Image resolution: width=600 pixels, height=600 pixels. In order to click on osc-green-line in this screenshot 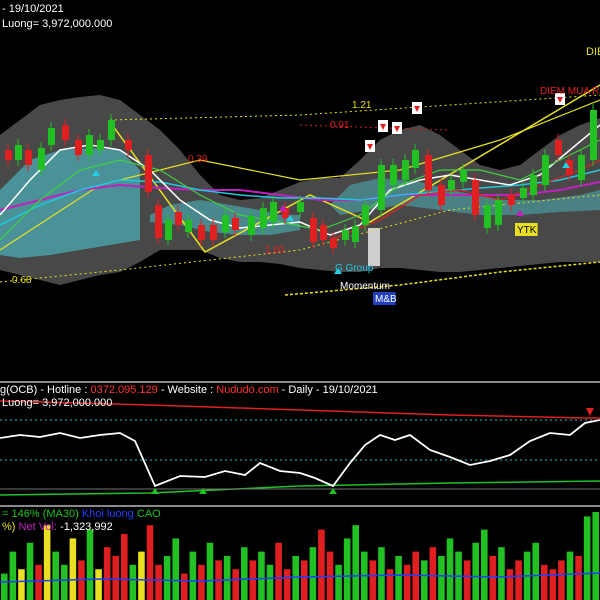, I will do `click(300, 488)`.